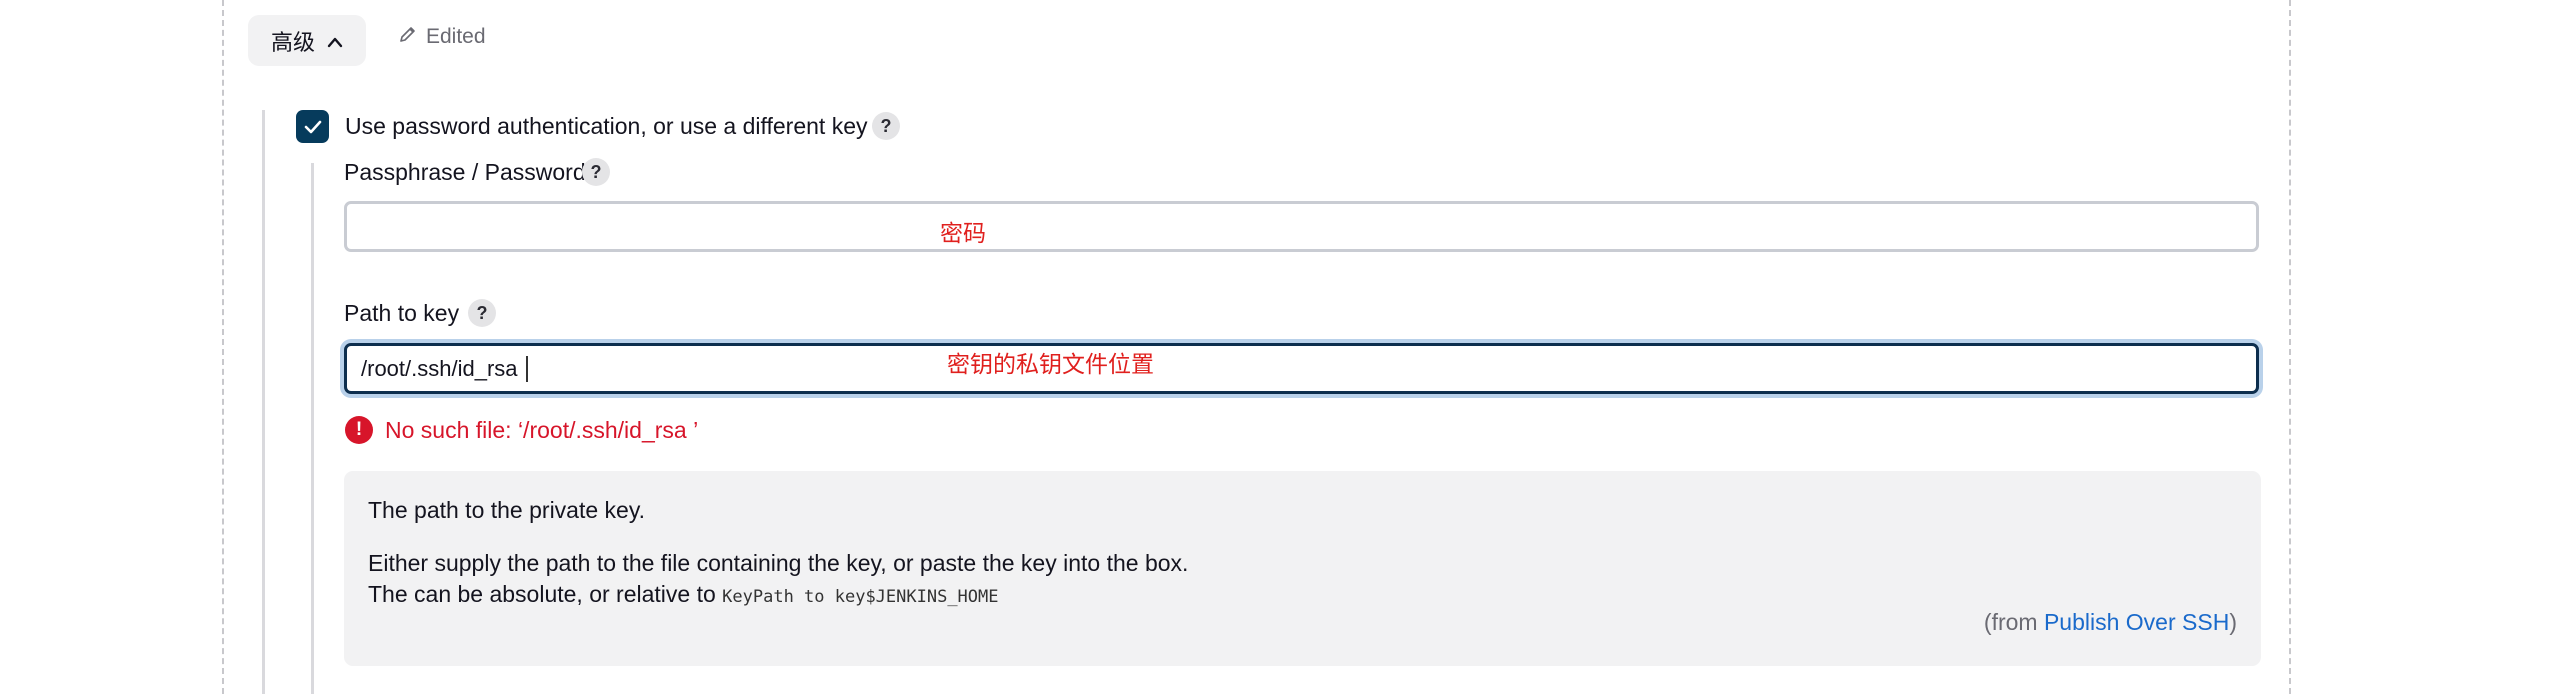  What do you see at coordinates (223, 347) in the screenshot?
I see `section-border-left` at bounding box center [223, 347].